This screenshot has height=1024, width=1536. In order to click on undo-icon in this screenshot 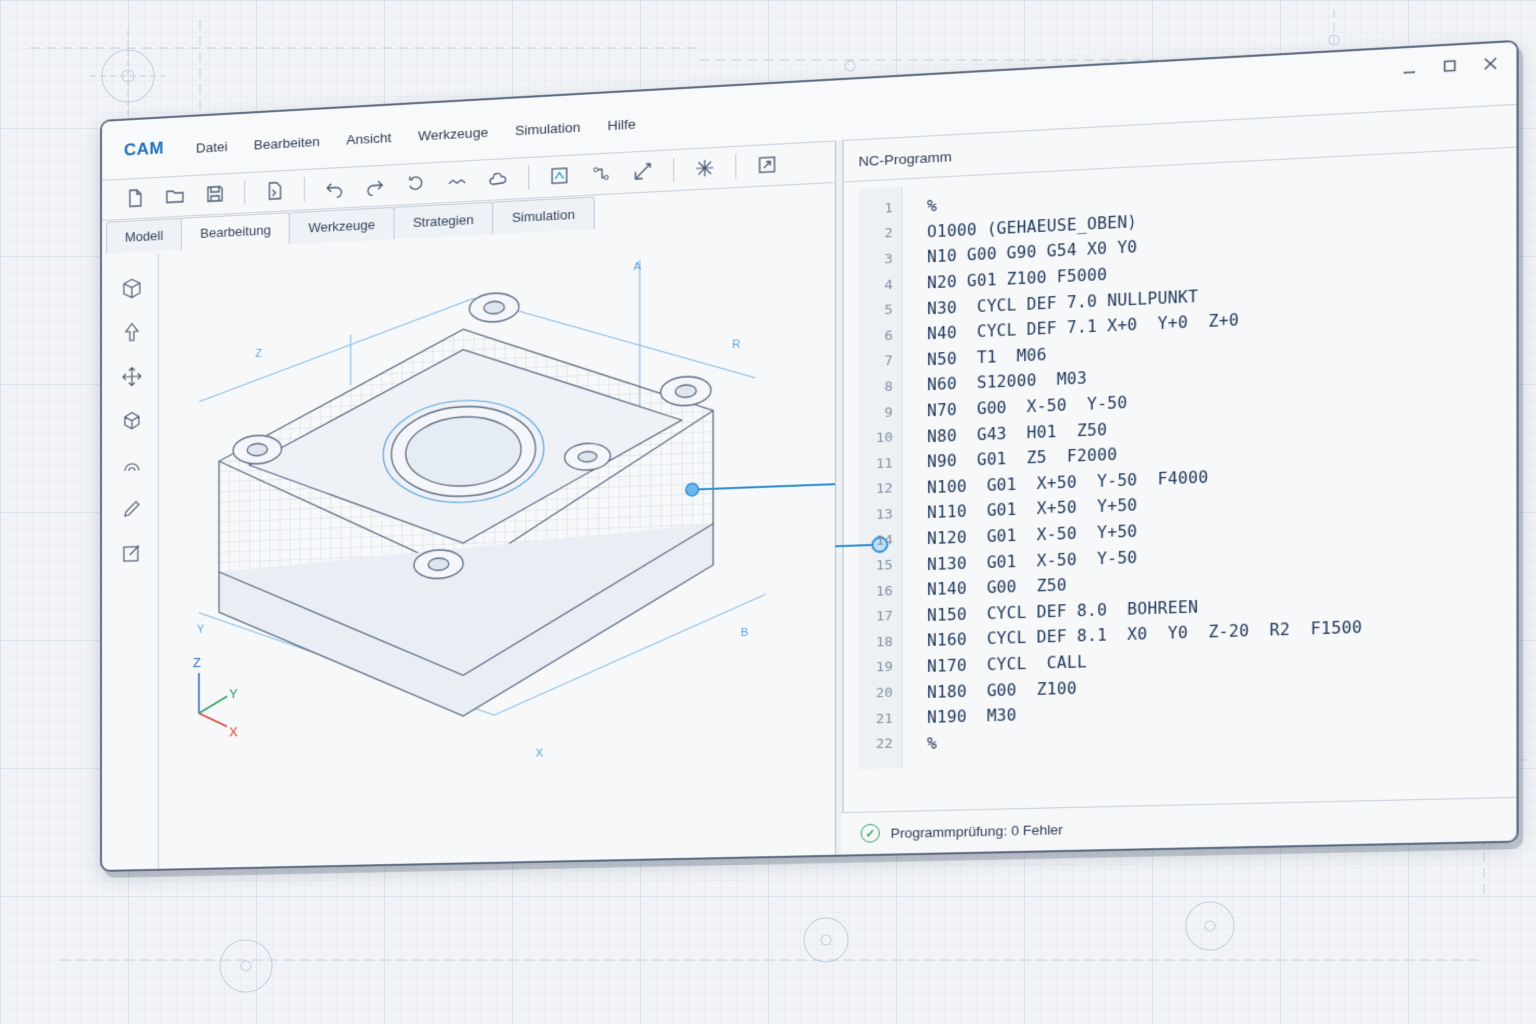, I will do `click(334, 187)`.